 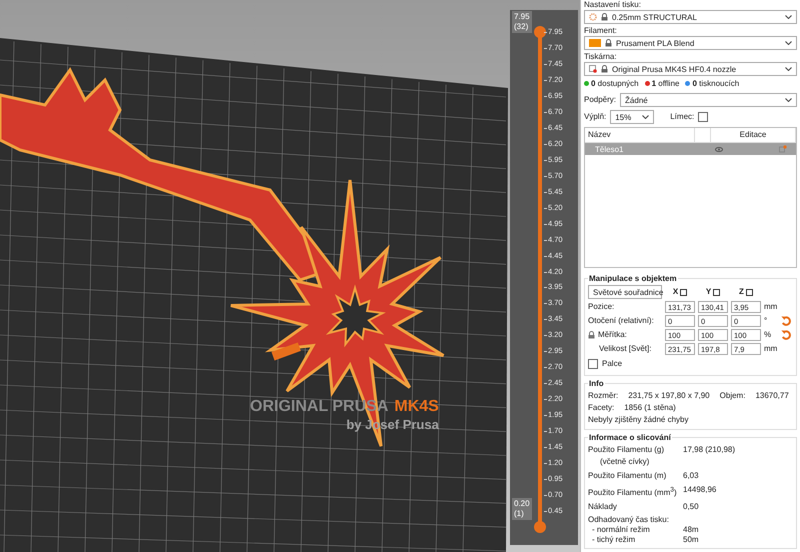 What do you see at coordinates (709, 450) in the screenshot?
I see `info-value: 17,98 (210,98)` at bounding box center [709, 450].